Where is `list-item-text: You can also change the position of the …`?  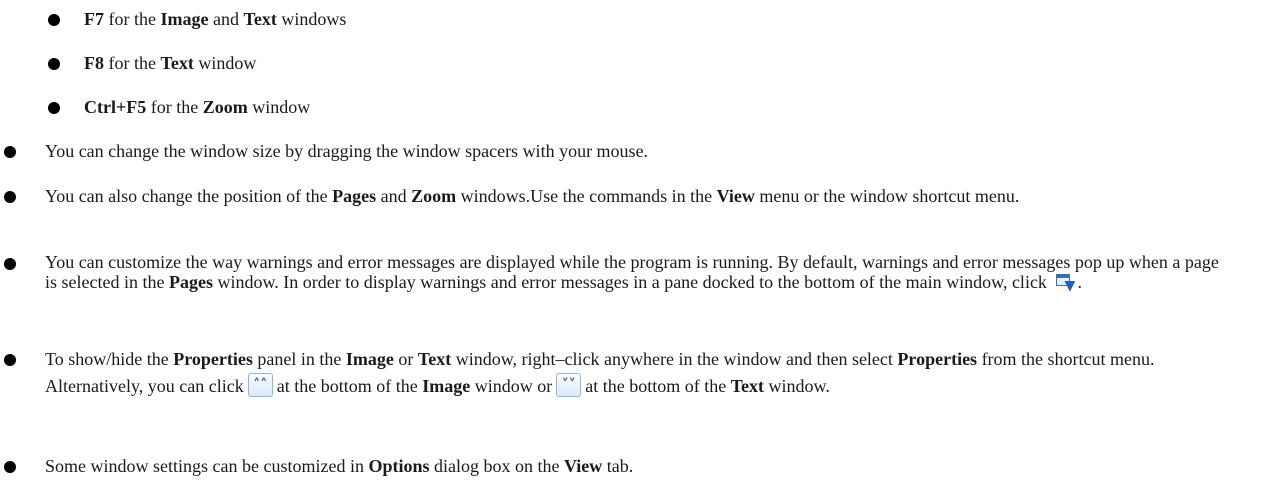
list-item-text: You can also change the position of the … is located at coordinates (532, 196).